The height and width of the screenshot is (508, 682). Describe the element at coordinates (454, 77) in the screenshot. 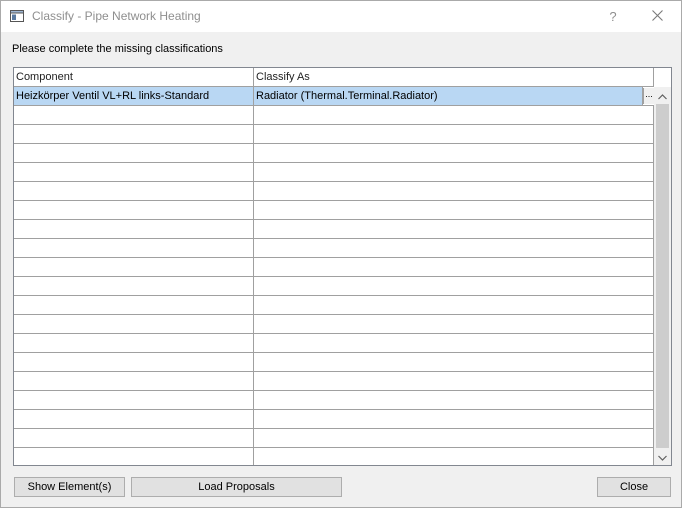

I see `column-header-classify-as: Classify As` at that location.